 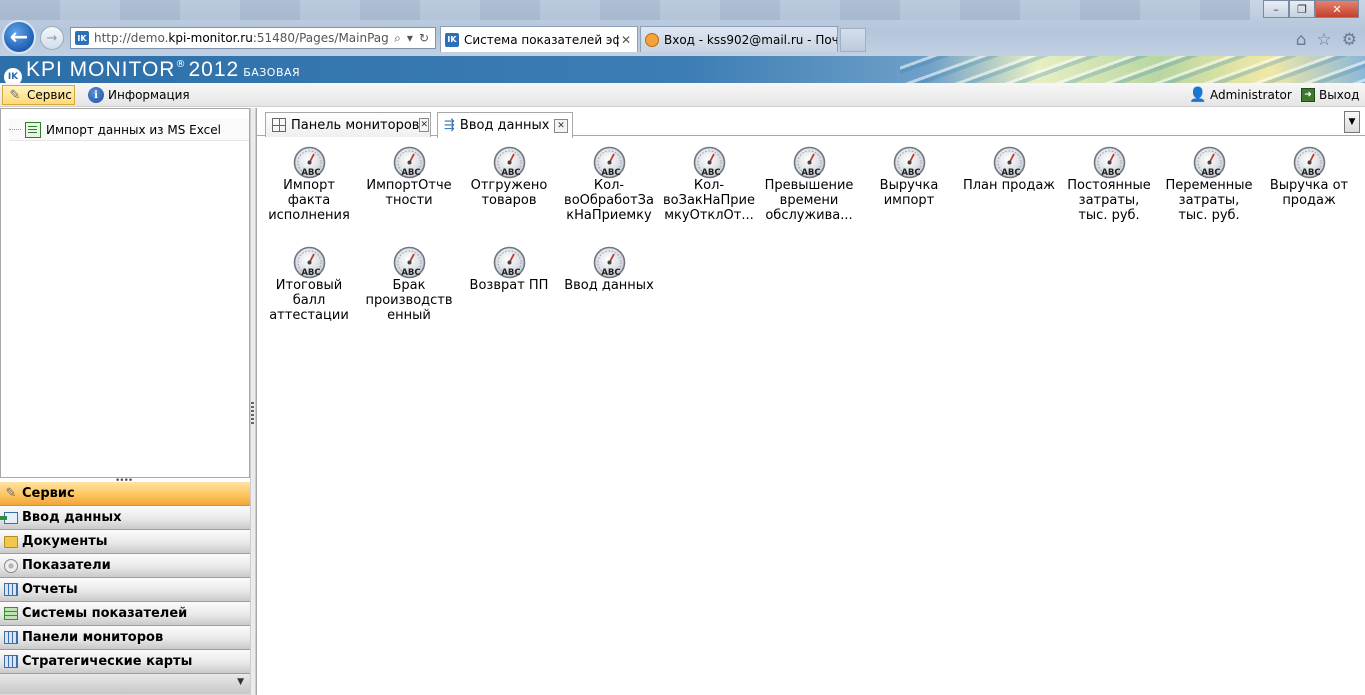 What do you see at coordinates (1301, 40) in the screenshot?
I see `home-icon: ⌂` at bounding box center [1301, 40].